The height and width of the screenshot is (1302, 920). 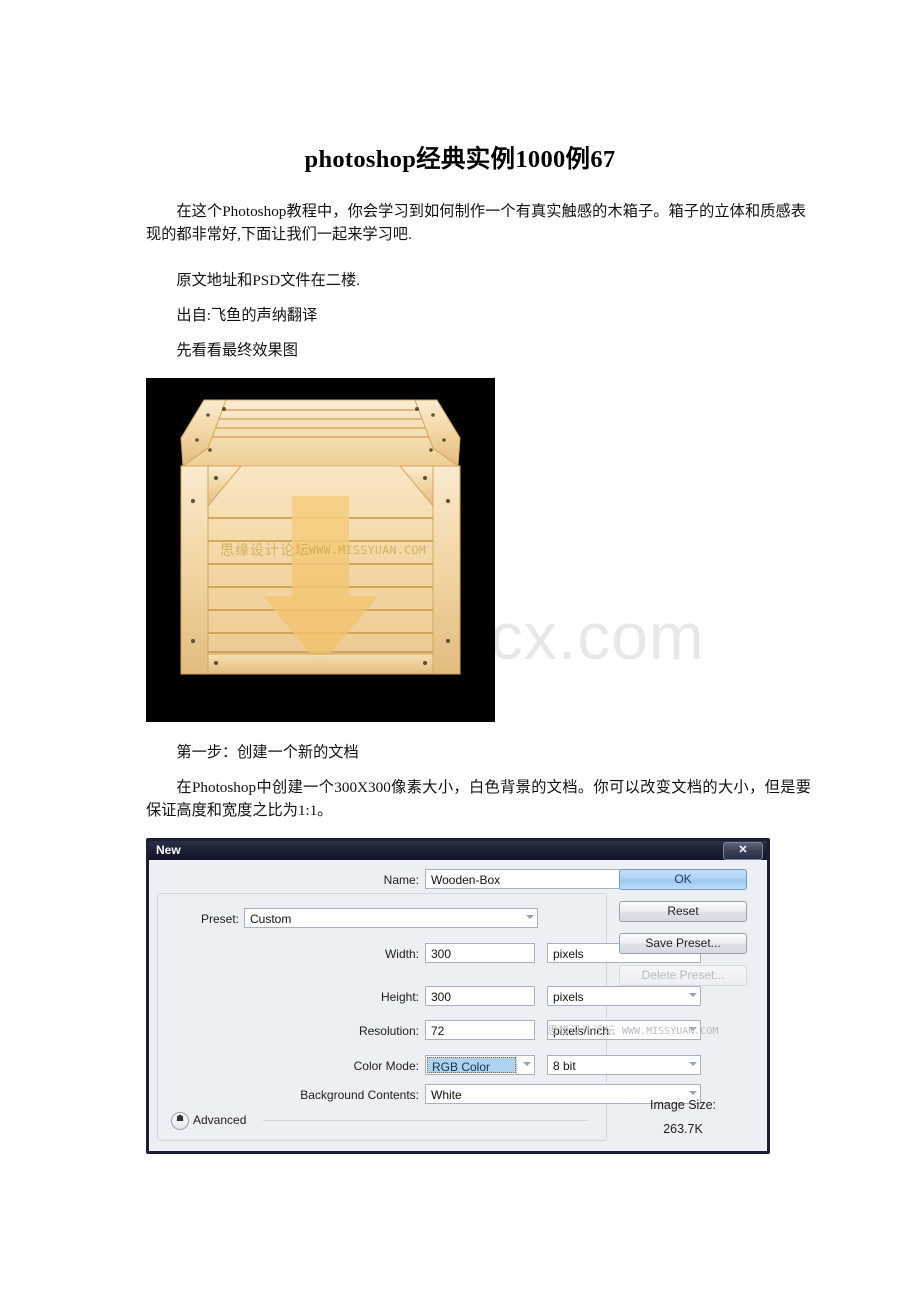 What do you see at coordinates (220, 1120) in the screenshot?
I see `advanced-label: Advanced` at bounding box center [220, 1120].